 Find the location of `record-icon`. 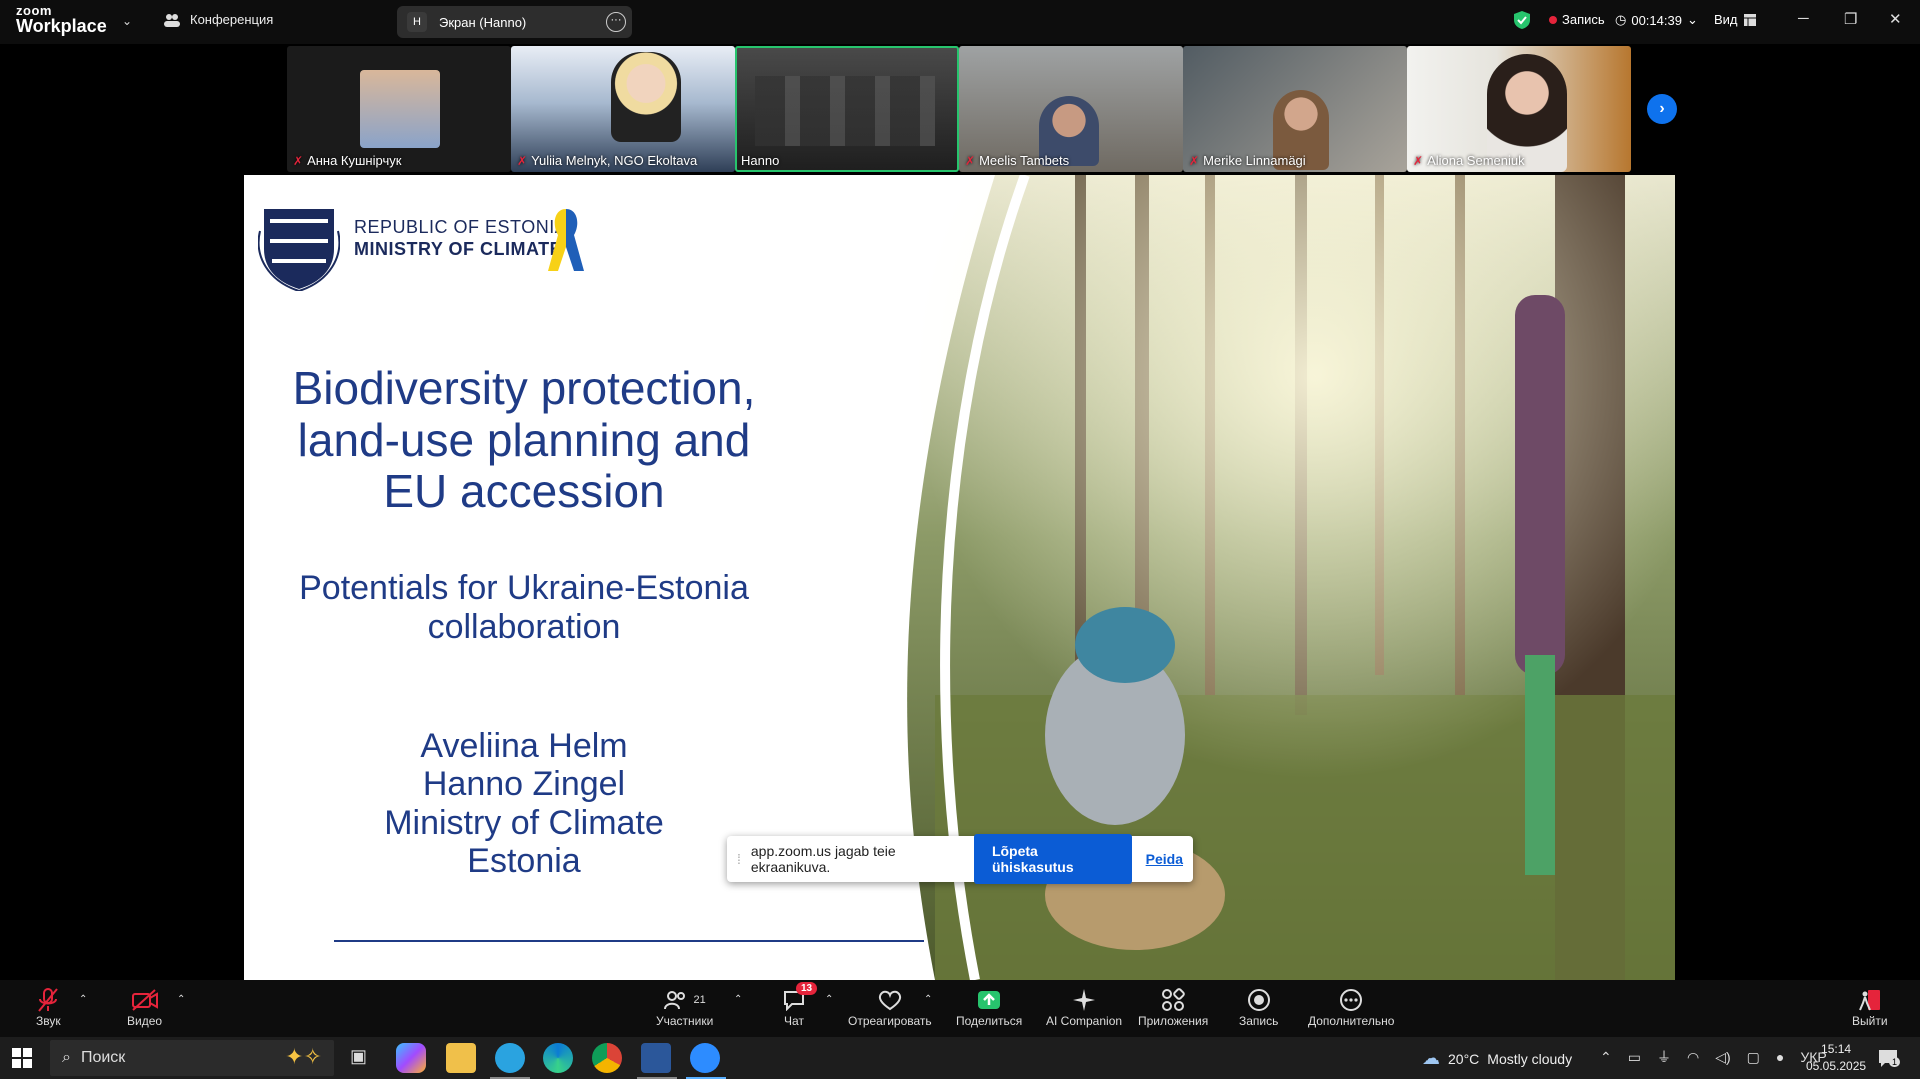

record-icon is located at coordinates (1259, 1000).